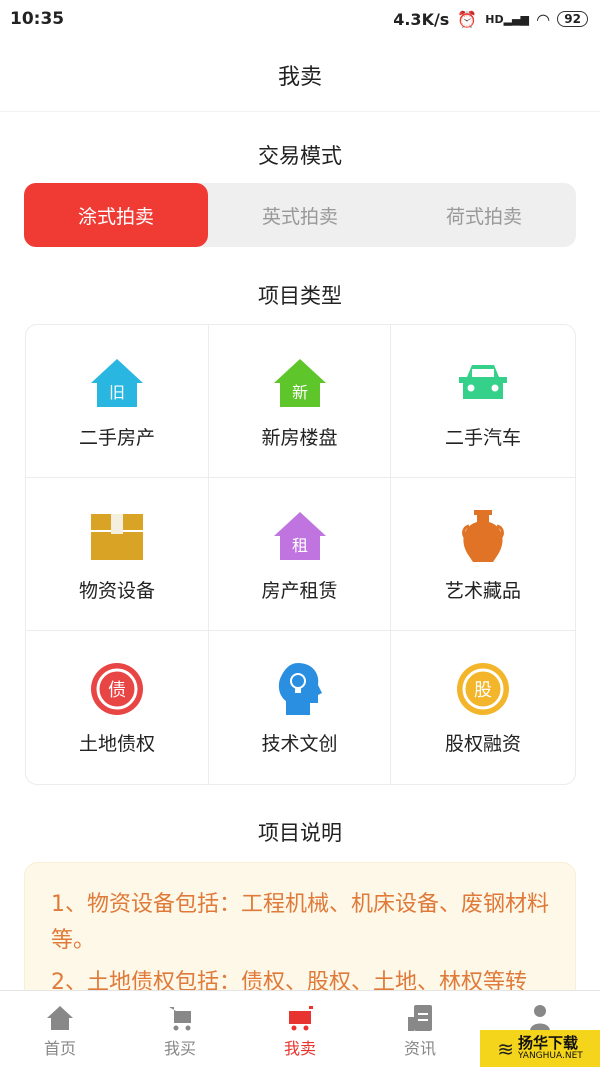  Describe the element at coordinates (299, 545) in the screenshot. I see `svg-text: 租` at that location.